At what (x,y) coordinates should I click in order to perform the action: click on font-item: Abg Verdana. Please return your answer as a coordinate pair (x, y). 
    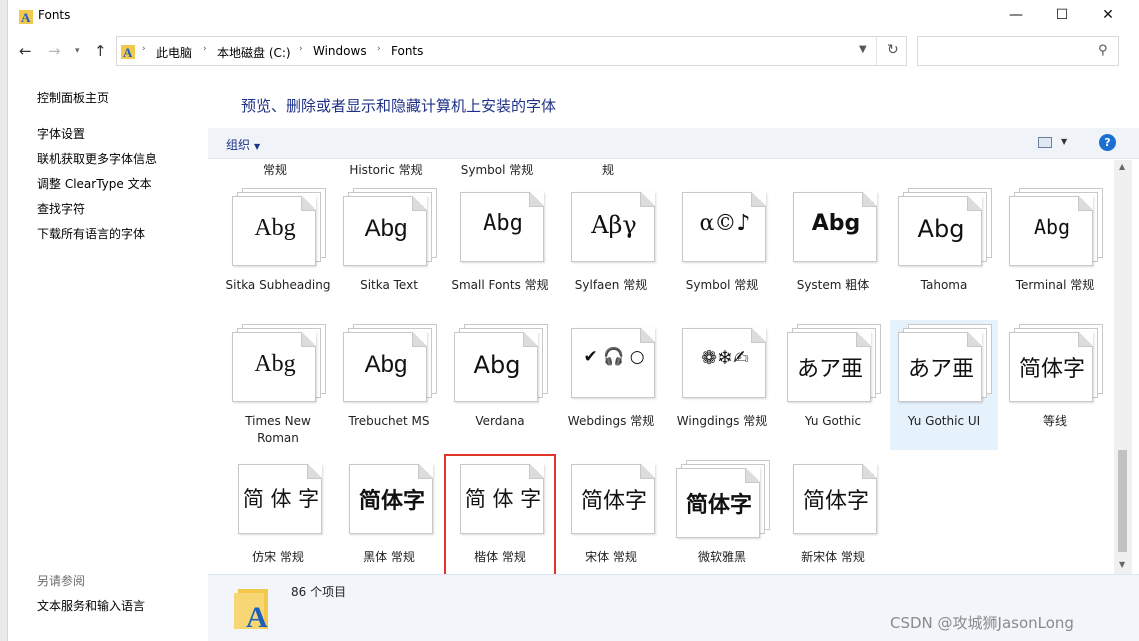
    Looking at the image, I should click on (500, 385).